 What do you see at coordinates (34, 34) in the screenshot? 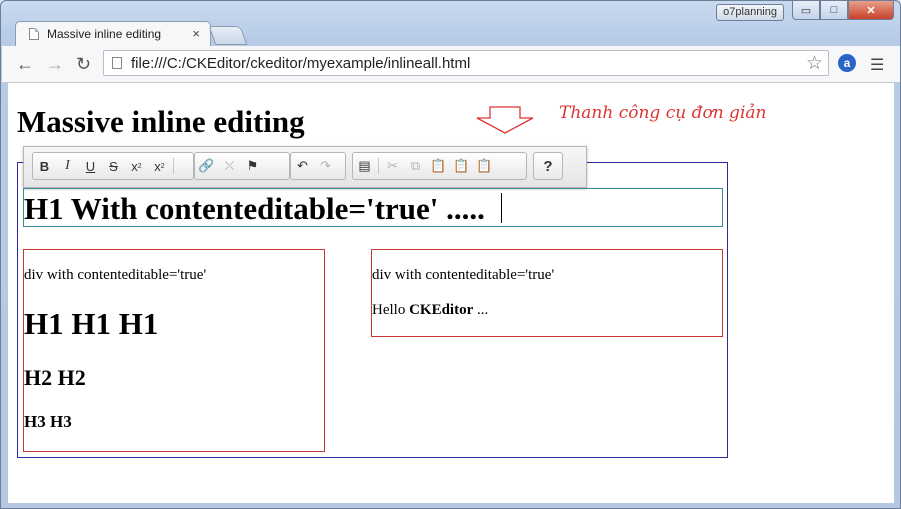
I see `page-favicon-icon` at bounding box center [34, 34].